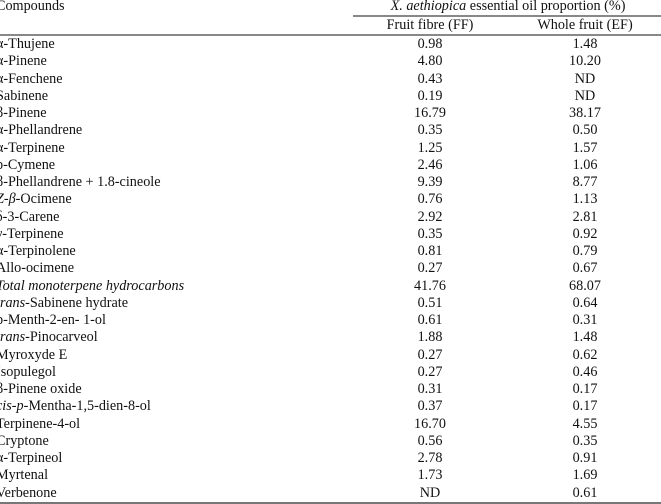 The height and width of the screenshot is (504, 661). What do you see at coordinates (46, 199) in the screenshot?
I see `compound-label: Ocimene` at bounding box center [46, 199].